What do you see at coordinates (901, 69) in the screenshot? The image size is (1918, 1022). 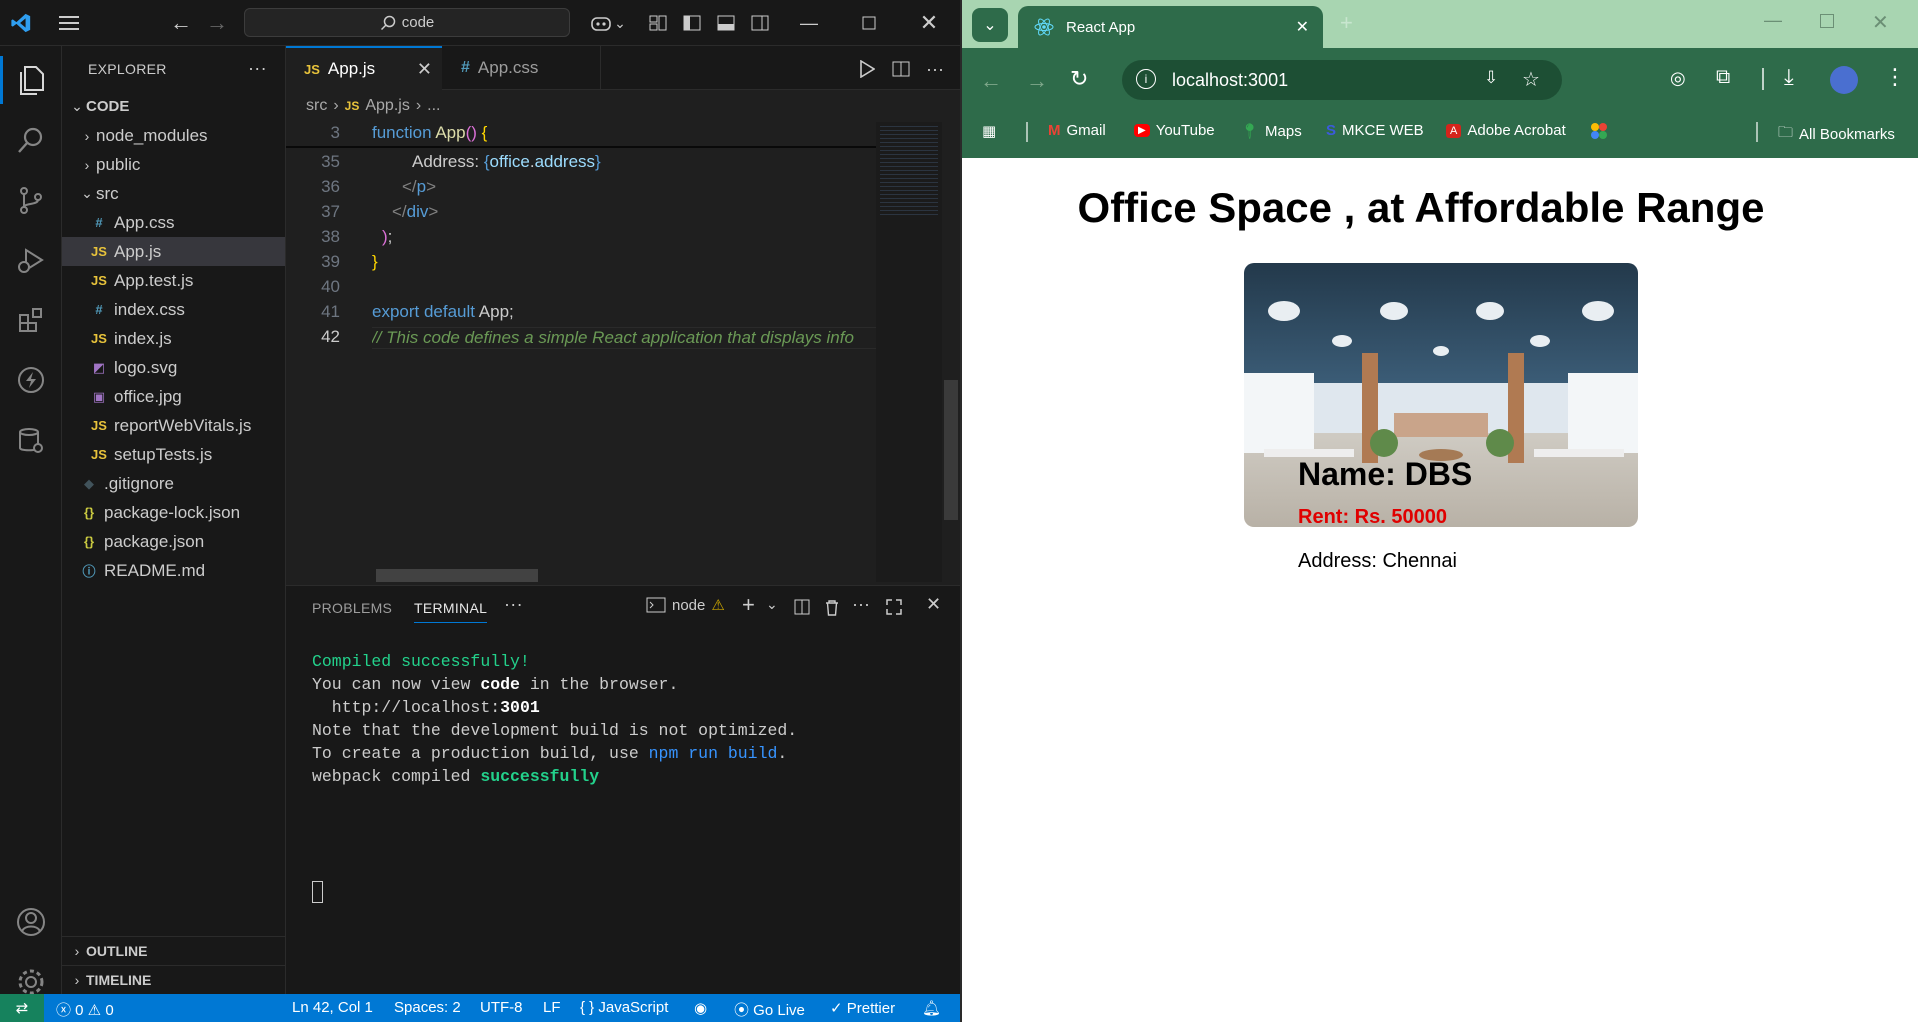 I see `split-editor-icon` at bounding box center [901, 69].